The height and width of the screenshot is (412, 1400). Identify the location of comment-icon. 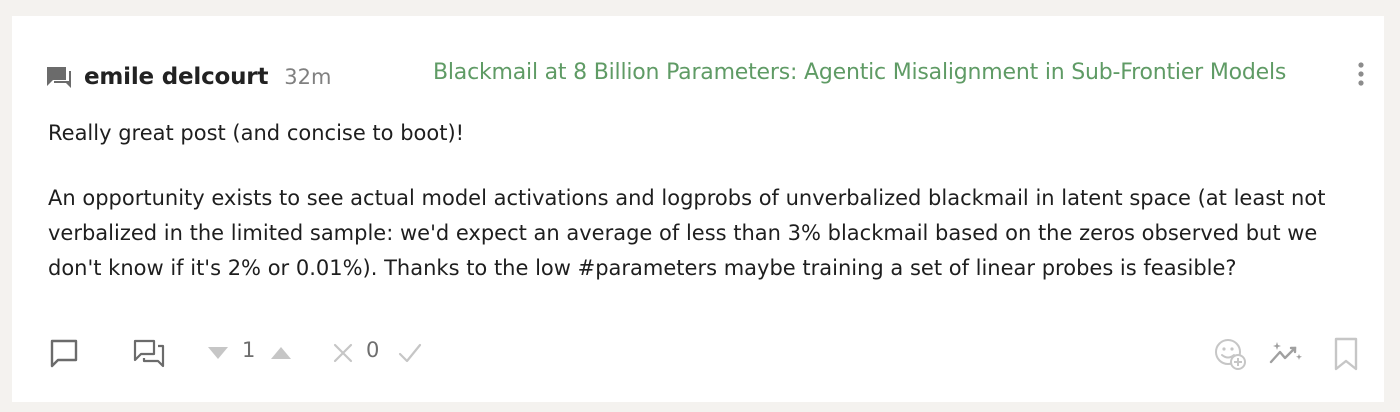
(59, 77).